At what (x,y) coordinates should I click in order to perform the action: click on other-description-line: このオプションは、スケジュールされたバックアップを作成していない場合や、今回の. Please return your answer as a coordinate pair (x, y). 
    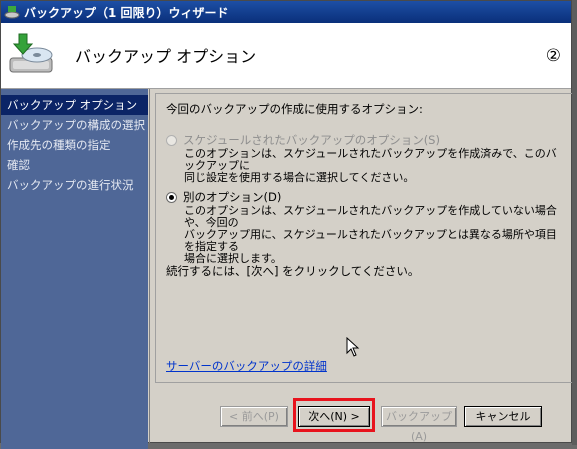
    Looking at the image, I should click on (370, 216).